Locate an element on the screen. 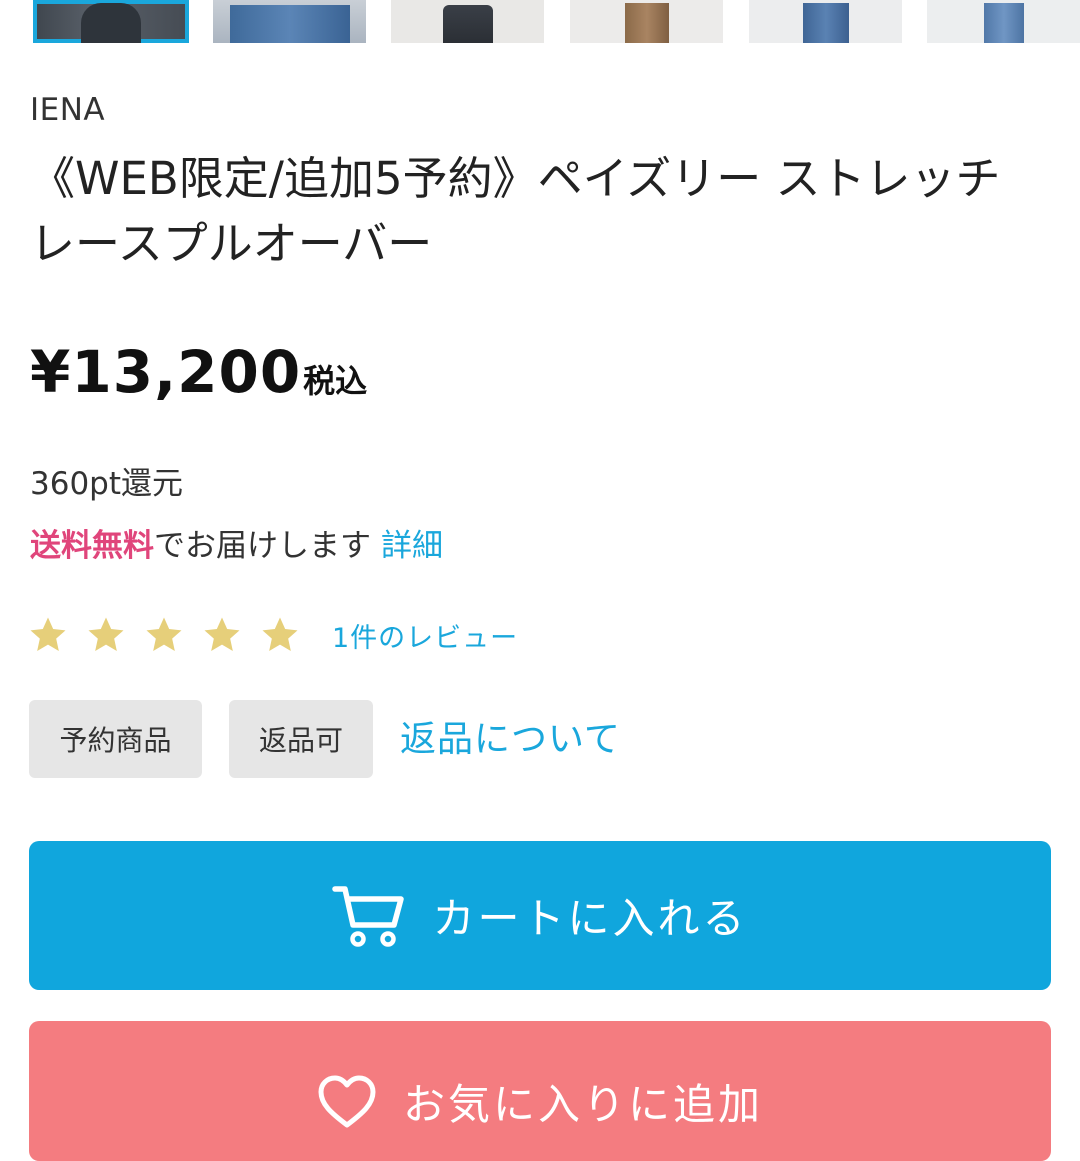  thumbnail-strip is located at coordinates (540, 24).